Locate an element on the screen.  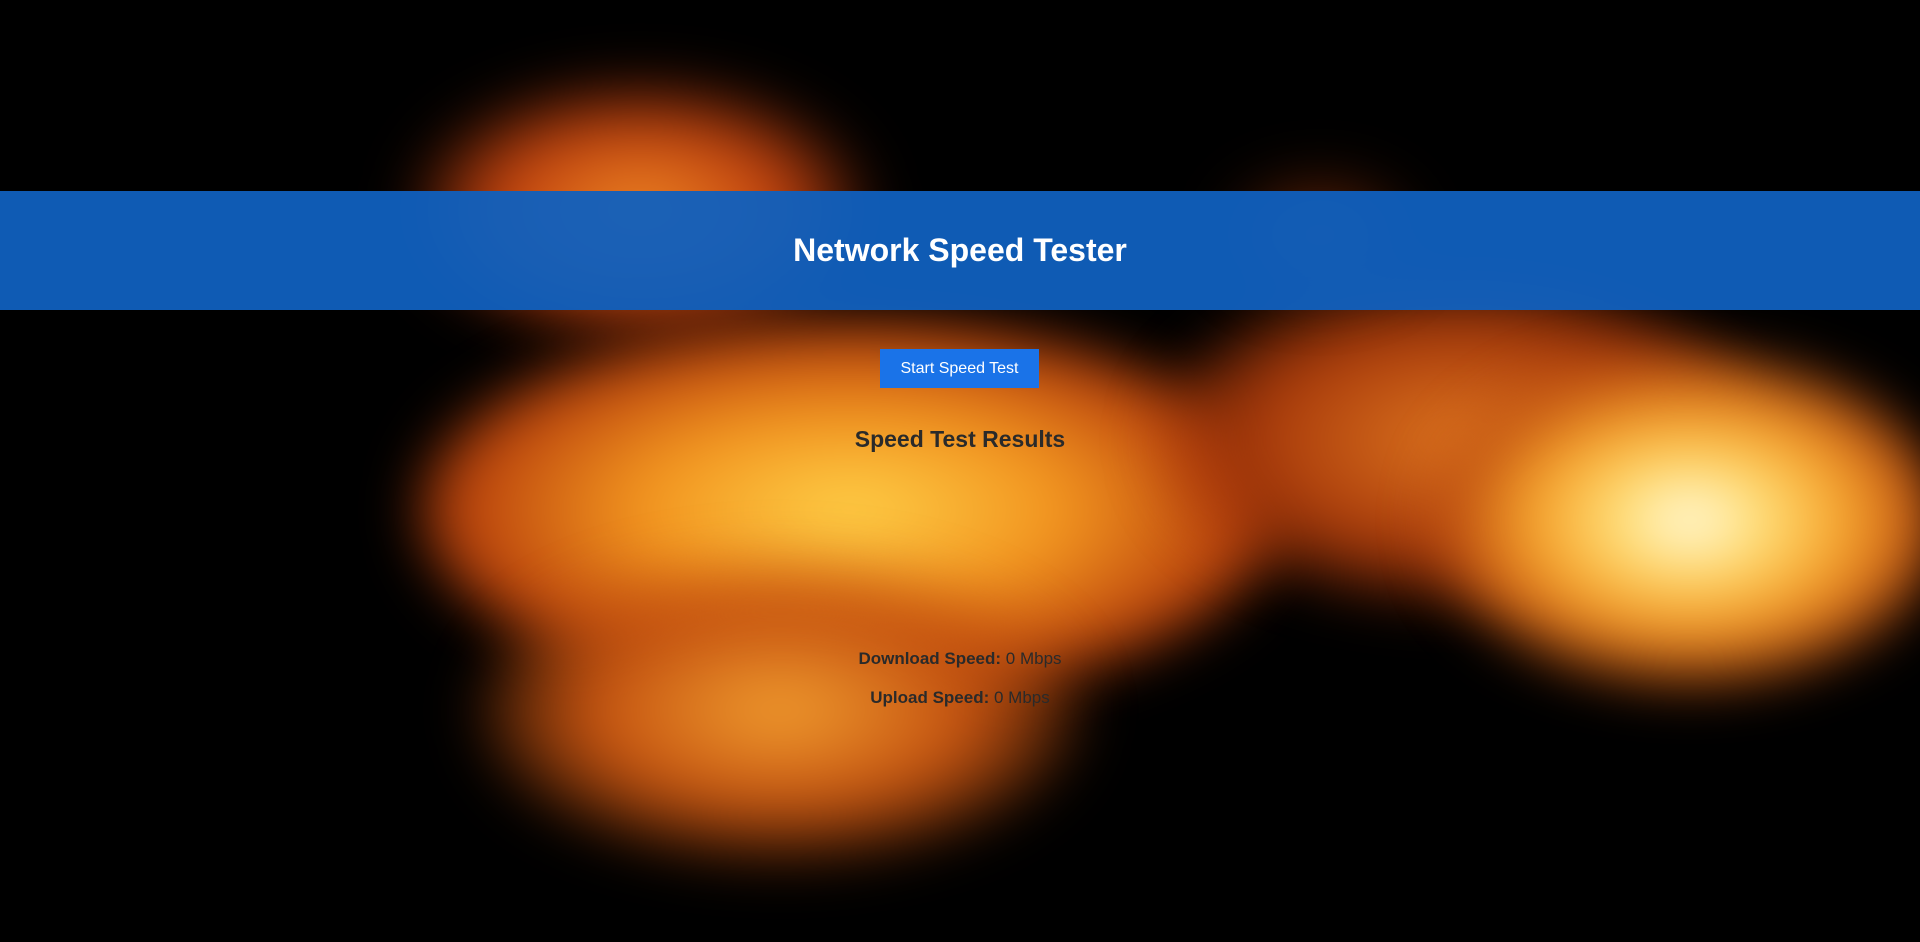
app-header: Network Speed Tester is located at coordinates (960, 250).